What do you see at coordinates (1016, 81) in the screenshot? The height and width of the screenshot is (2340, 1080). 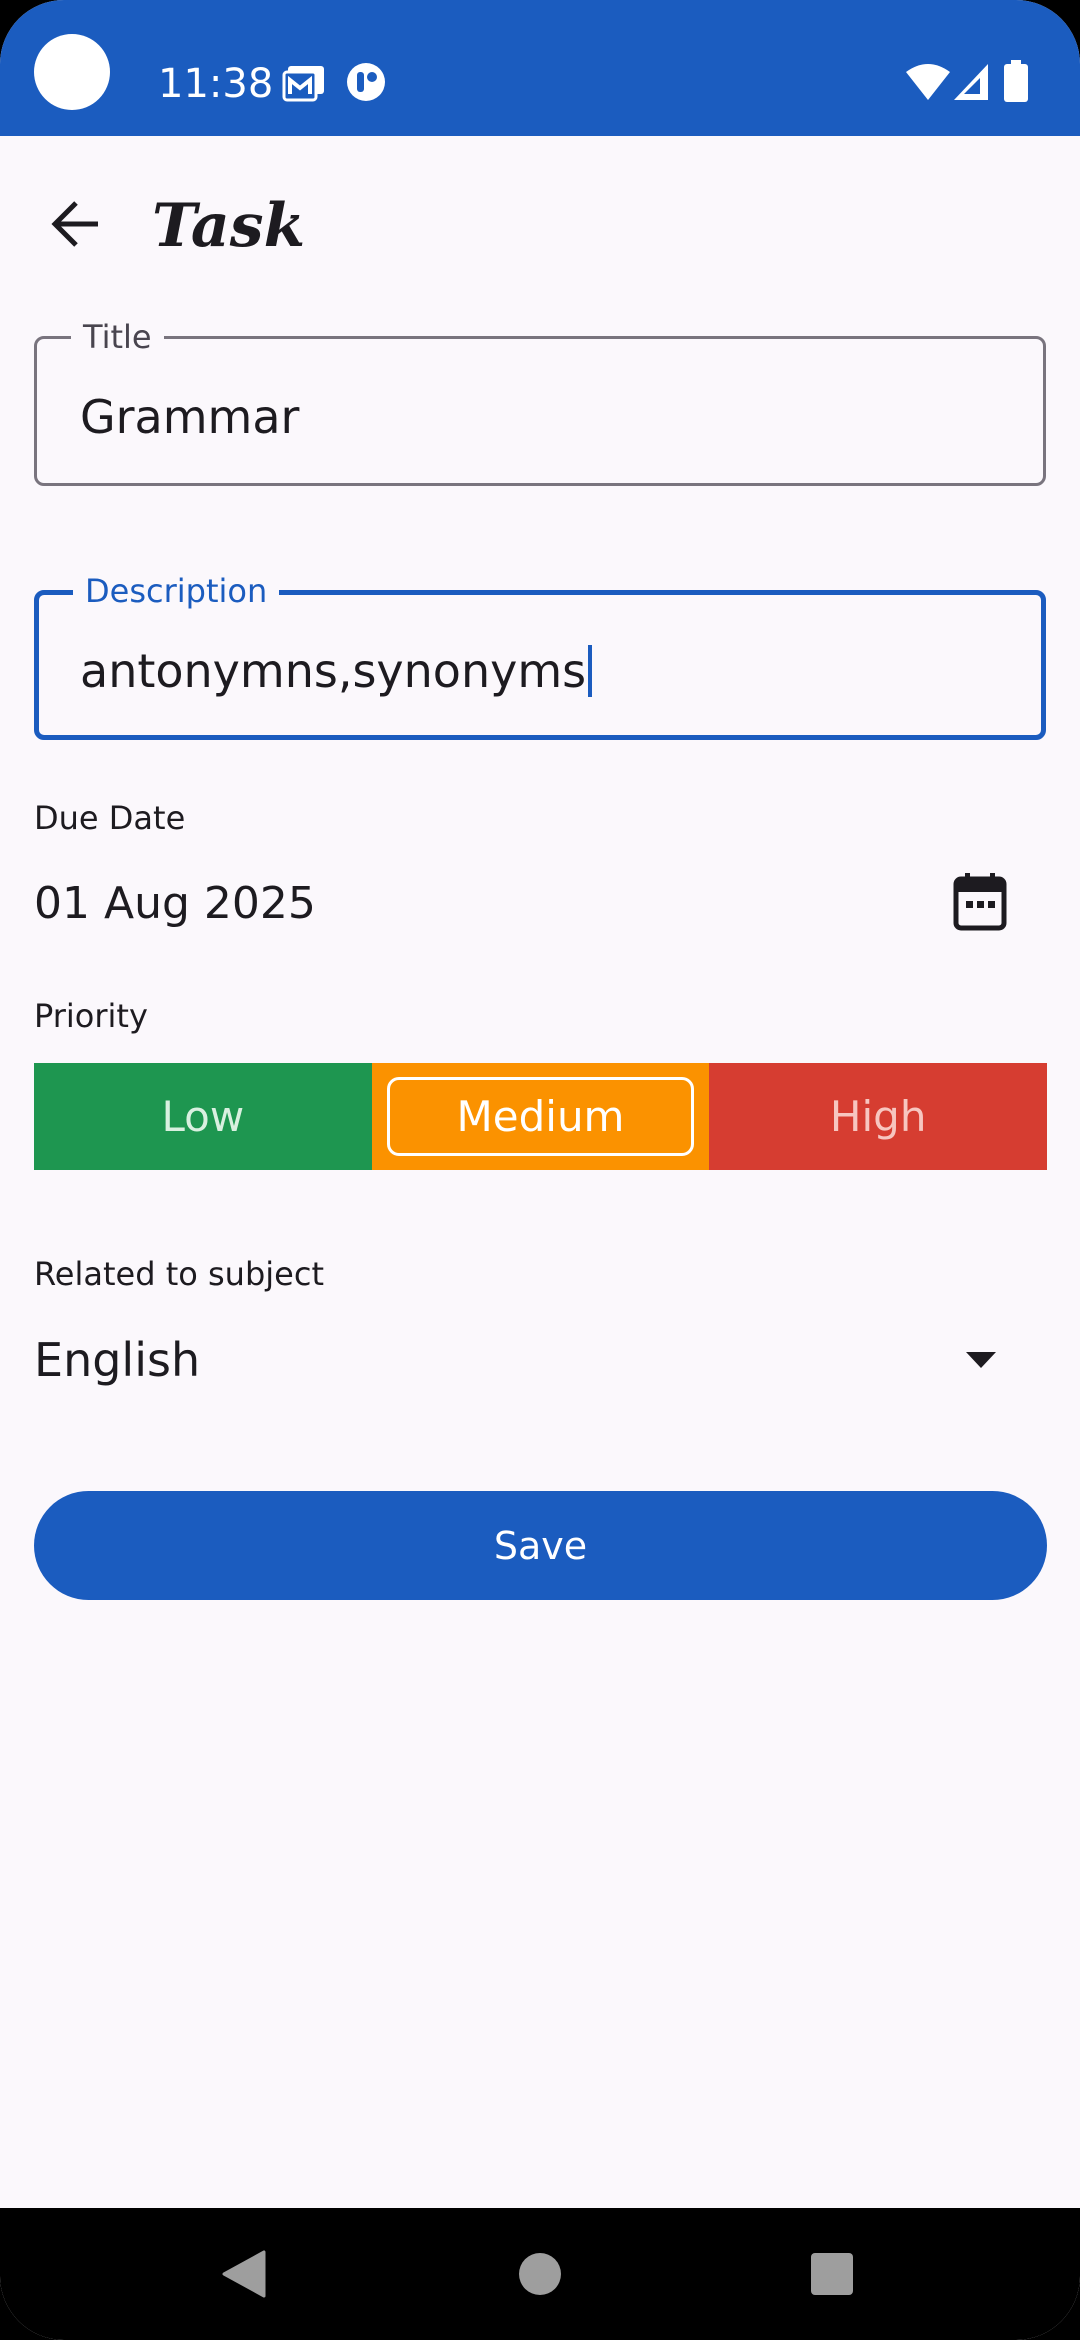 I see `battery-icon` at bounding box center [1016, 81].